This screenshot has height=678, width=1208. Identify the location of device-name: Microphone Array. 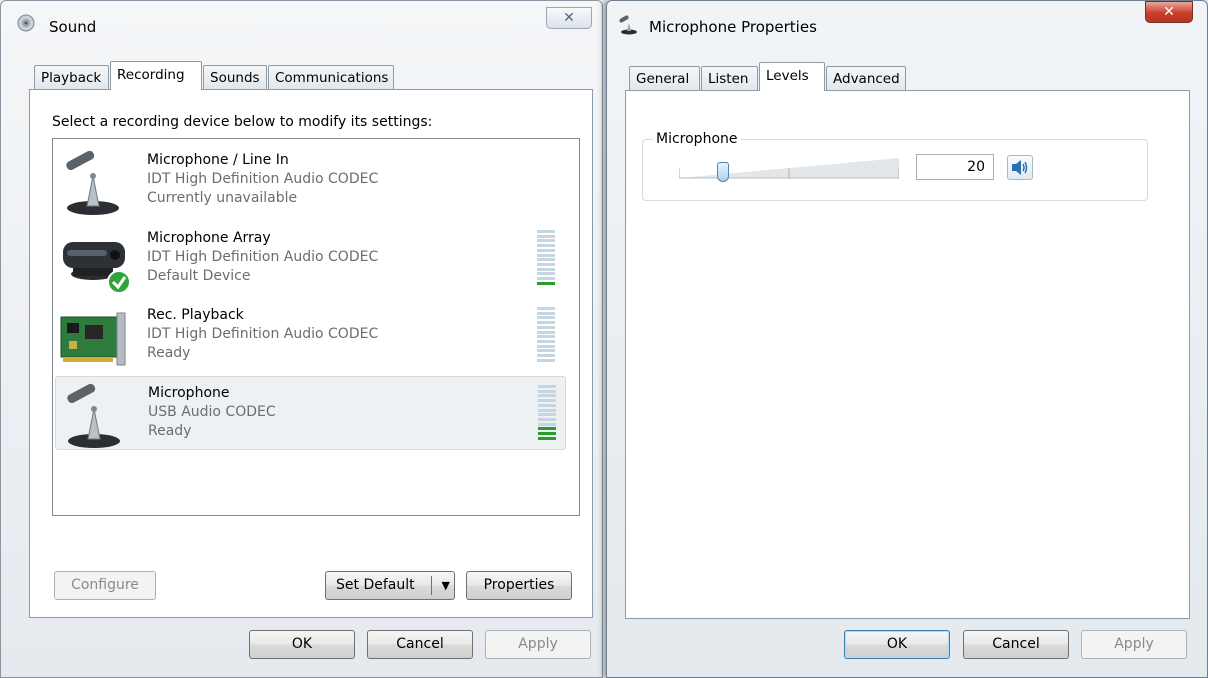
(209, 238).